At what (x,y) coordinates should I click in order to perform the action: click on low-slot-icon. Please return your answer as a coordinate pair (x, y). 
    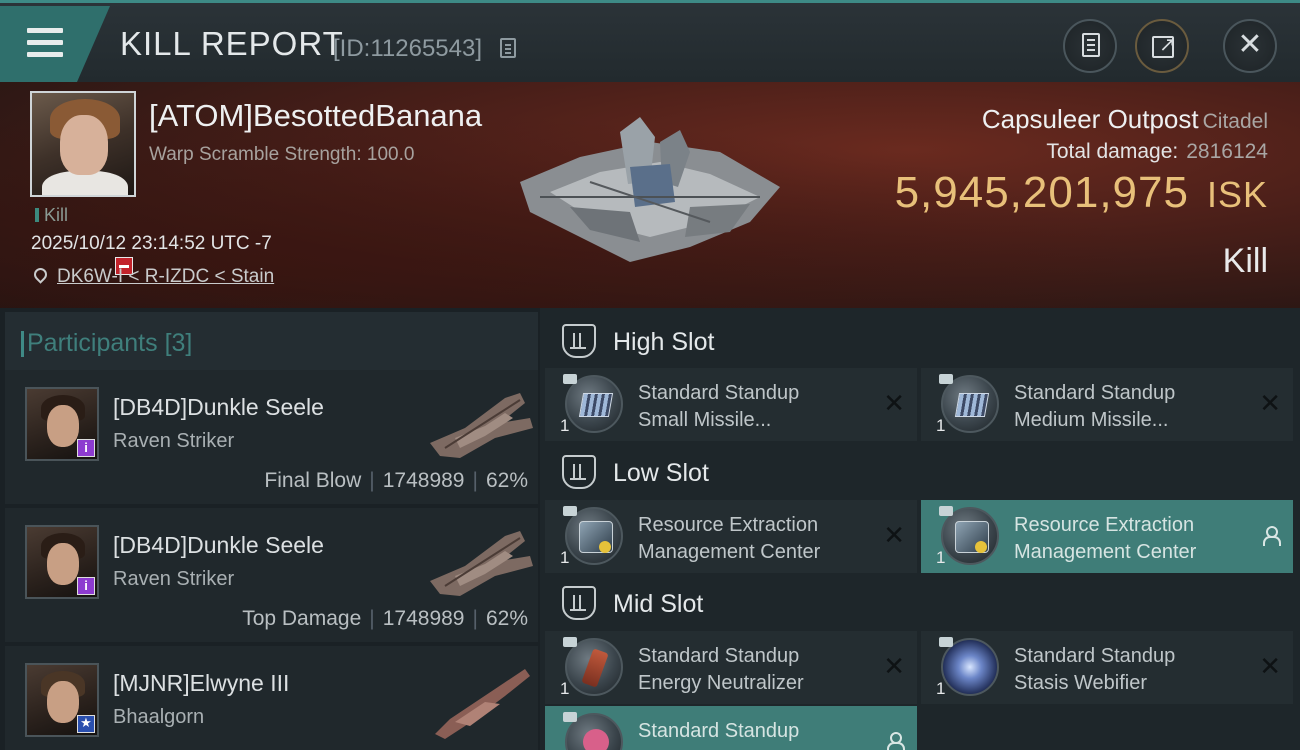
    Looking at the image, I should click on (579, 472).